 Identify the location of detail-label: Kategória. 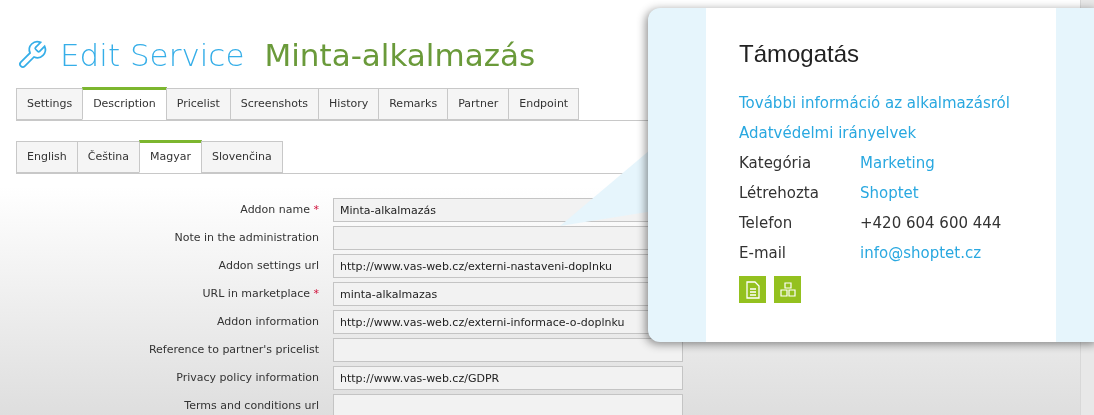
(776, 163).